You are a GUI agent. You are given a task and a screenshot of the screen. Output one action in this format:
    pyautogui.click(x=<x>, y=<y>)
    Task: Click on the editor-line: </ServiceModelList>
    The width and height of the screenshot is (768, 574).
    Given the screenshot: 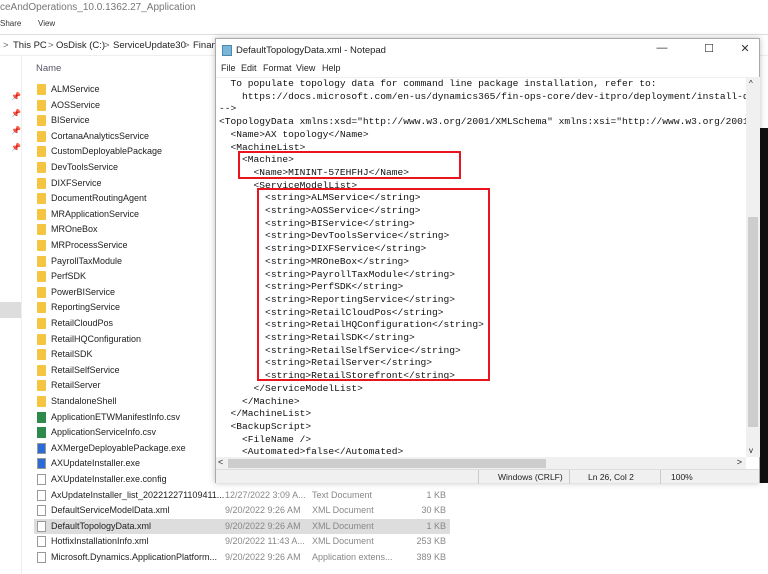 What is the action you would take?
    pyautogui.click(x=291, y=388)
    